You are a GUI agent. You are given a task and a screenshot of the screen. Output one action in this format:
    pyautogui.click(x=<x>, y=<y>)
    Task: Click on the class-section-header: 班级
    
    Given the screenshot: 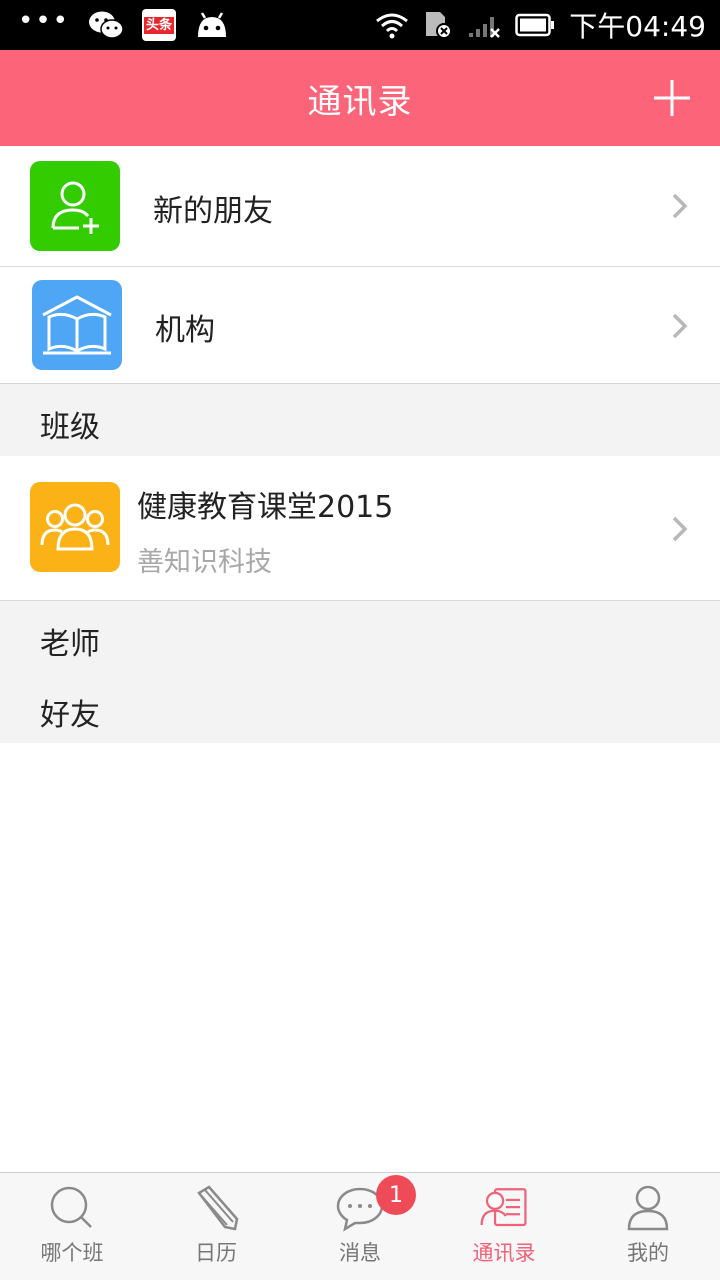 What is the action you would take?
    pyautogui.click(x=360, y=420)
    